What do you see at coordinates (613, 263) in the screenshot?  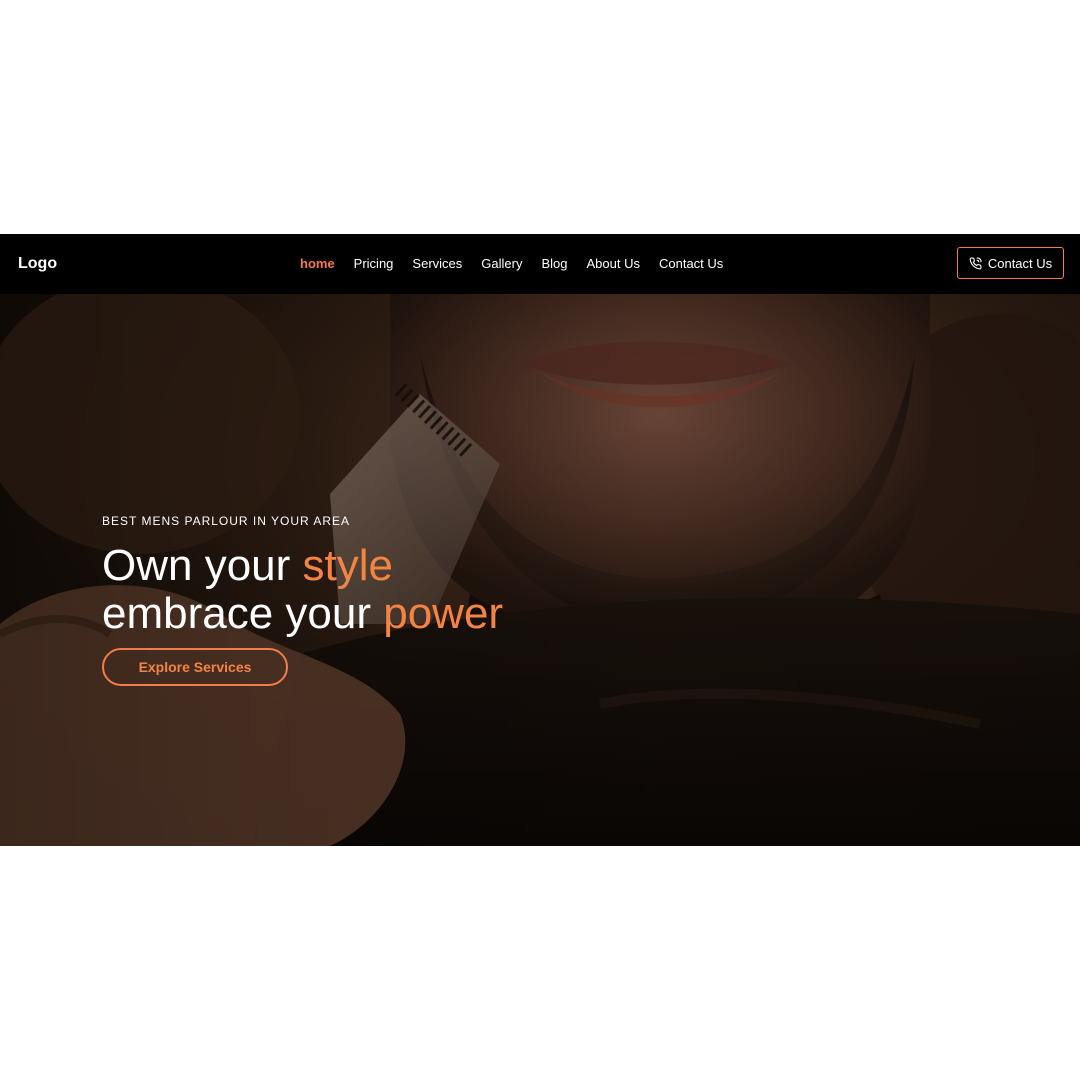 I see `nav-link-about-us: About Us` at bounding box center [613, 263].